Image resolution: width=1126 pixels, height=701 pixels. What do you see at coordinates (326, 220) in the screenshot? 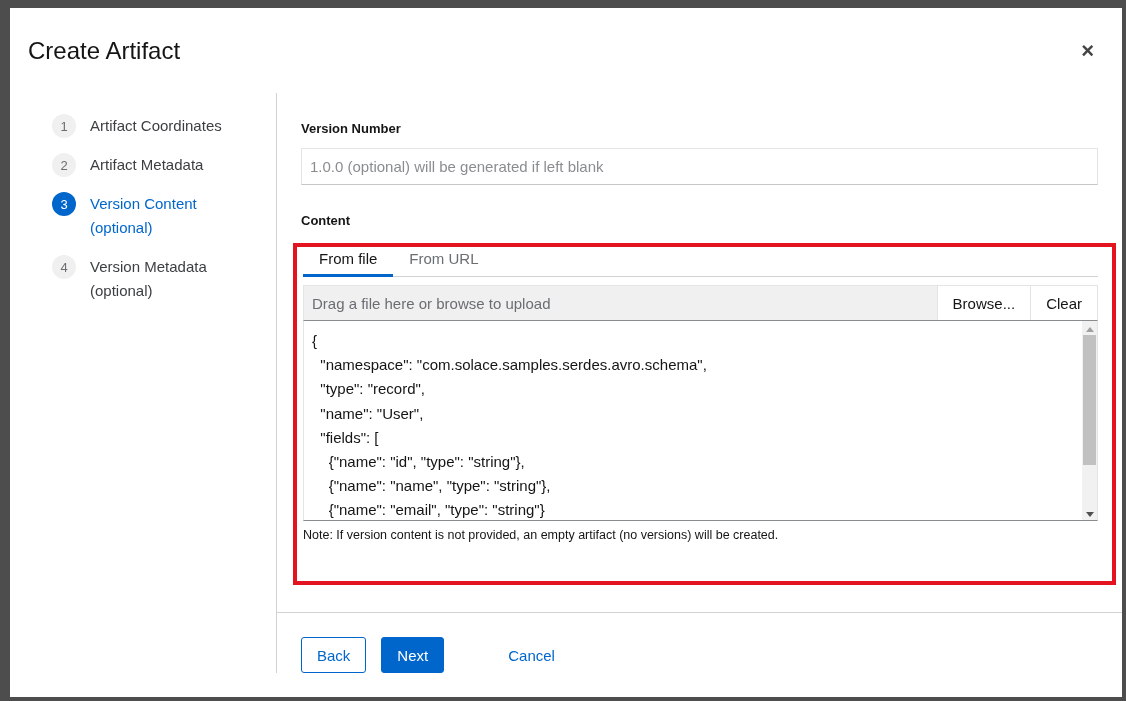
I see `field-label: Content` at bounding box center [326, 220].